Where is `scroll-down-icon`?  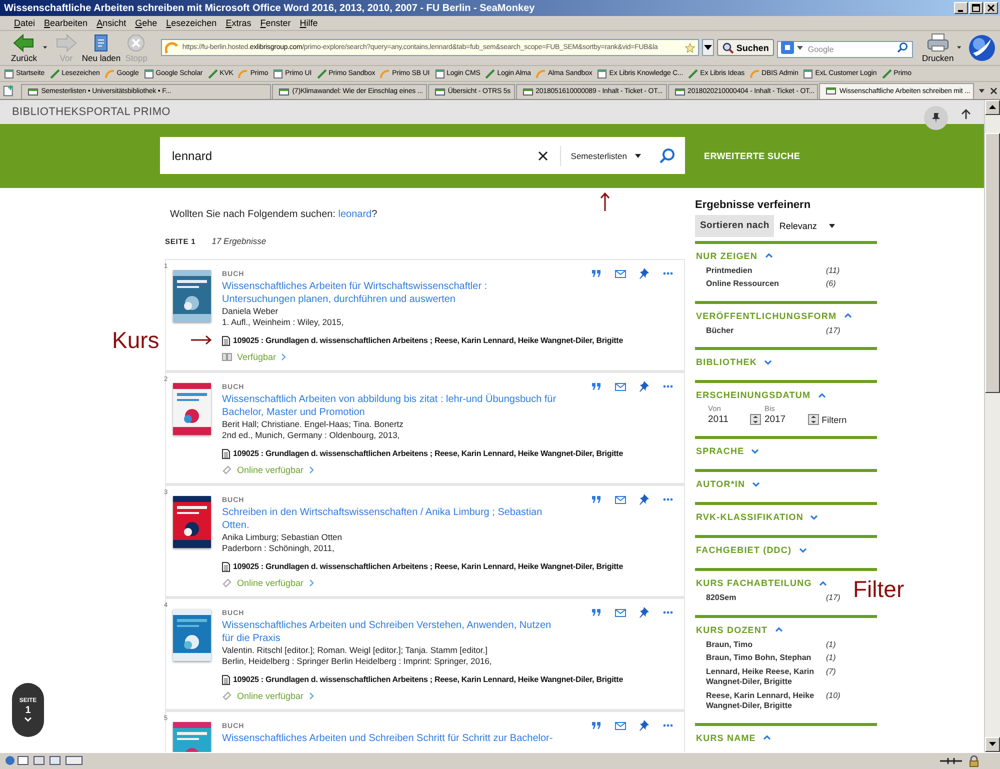
scroll-down-icon is located at coordinates (992, 744).